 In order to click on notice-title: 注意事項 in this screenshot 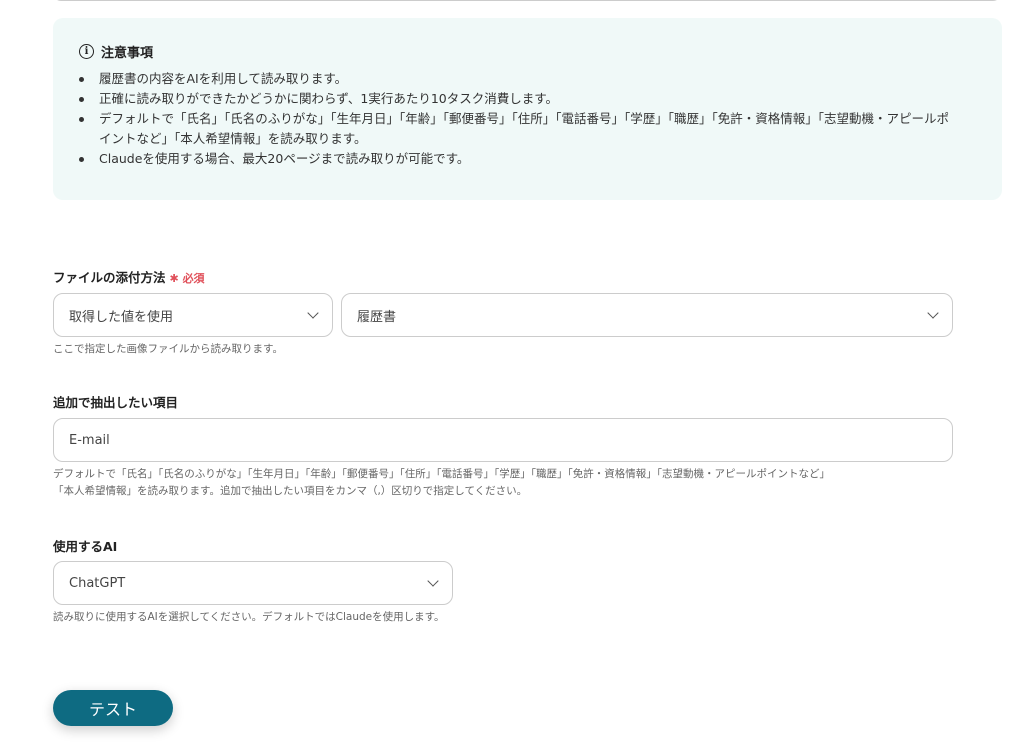, I will do `click(127, 53)`.